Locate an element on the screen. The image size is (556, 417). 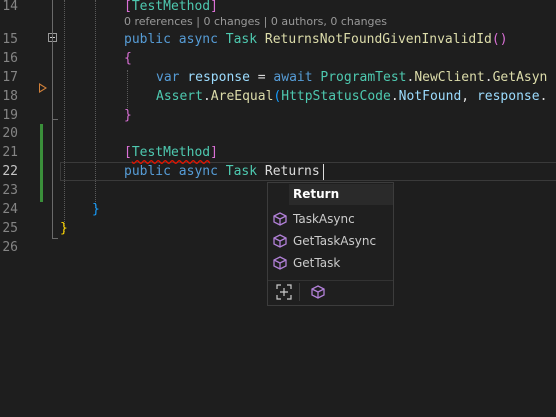
method-filter-icon is located at coordinates (318, 292).